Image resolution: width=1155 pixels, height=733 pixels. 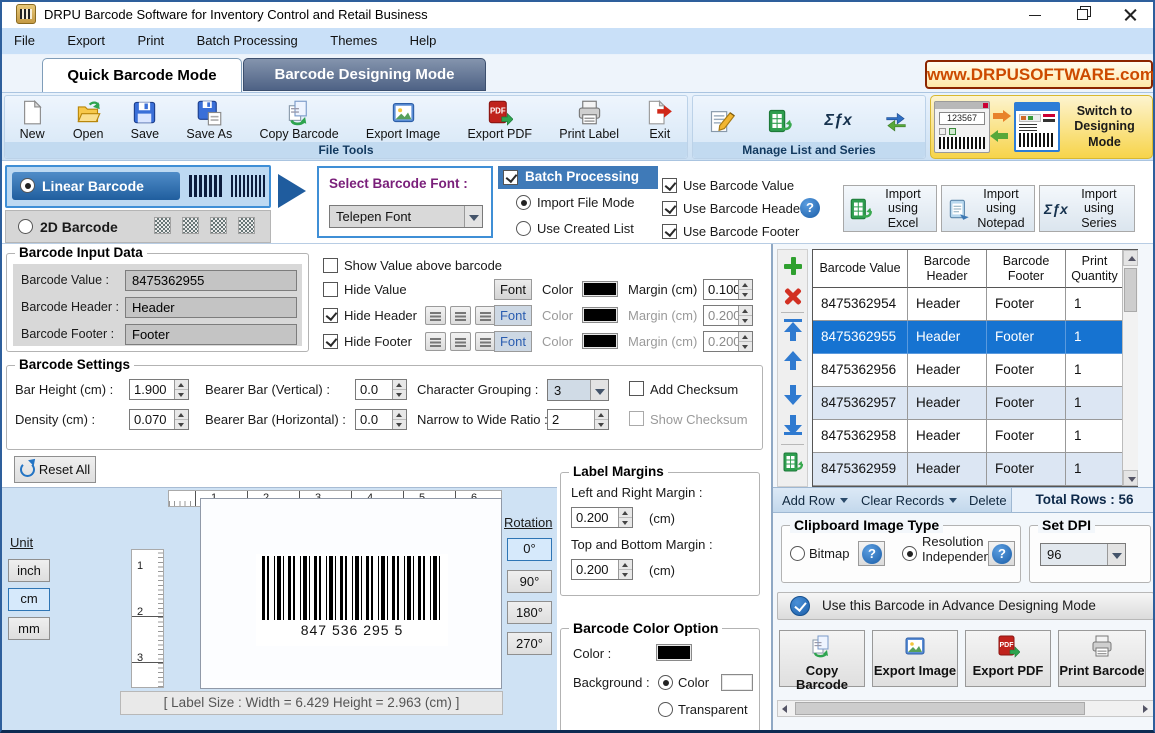 What do you see at coordinates (968, 337) in the screenshot?
I see `table-row-selected: 8475362955 Header Footer 1` at bounding box center [968, 337].